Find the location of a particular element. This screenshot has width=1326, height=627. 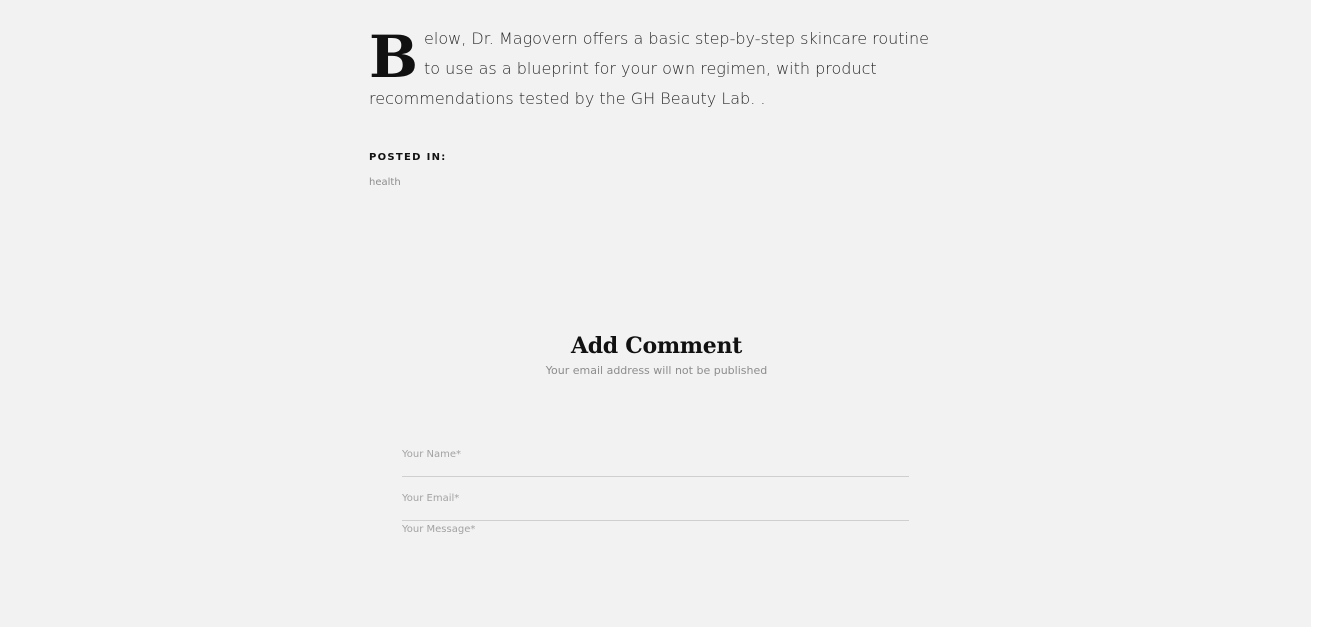

email-input is located at coordinates (655, 498).